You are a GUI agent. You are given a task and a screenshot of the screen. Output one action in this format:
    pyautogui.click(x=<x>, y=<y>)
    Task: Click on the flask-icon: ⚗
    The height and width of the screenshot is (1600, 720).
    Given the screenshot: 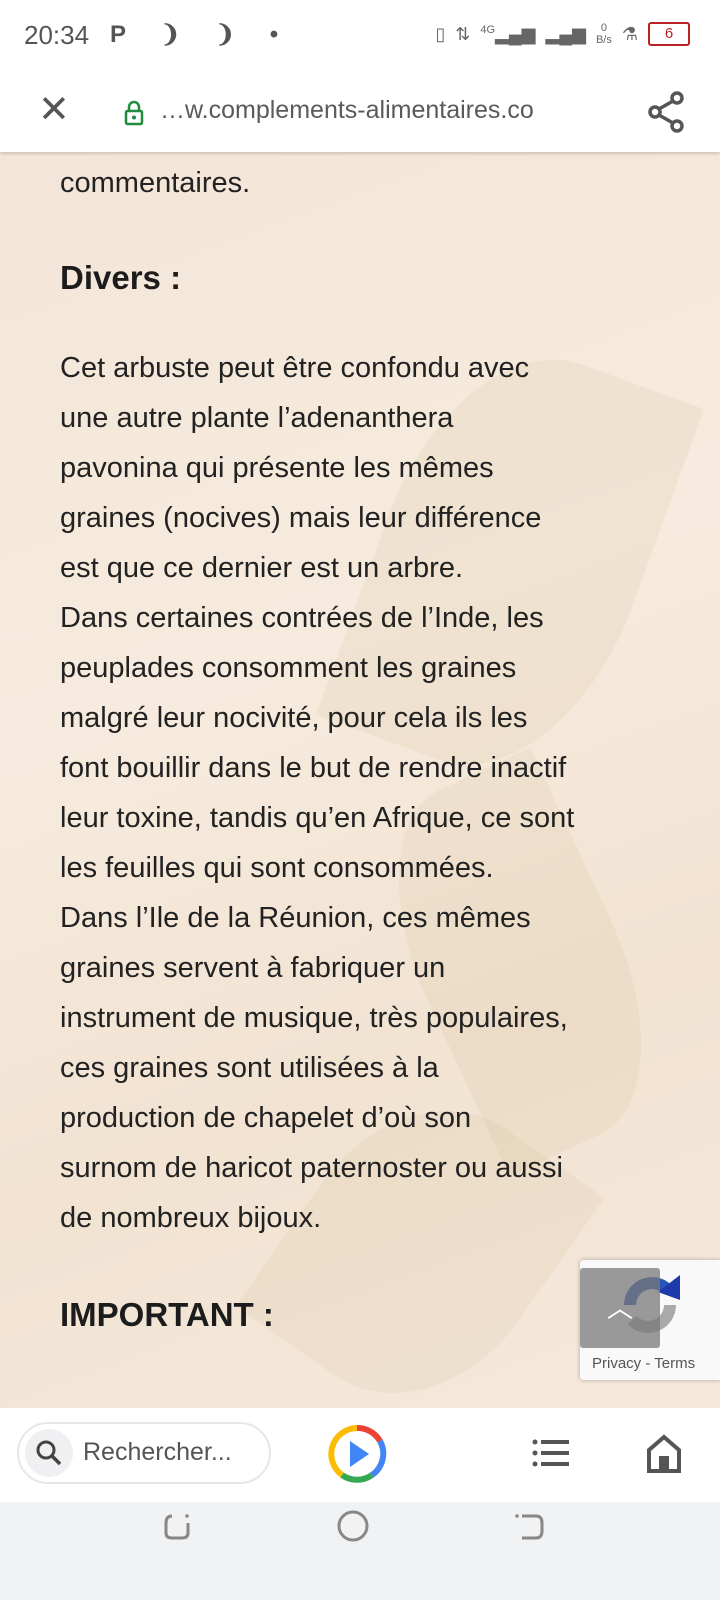 What is the action you would take?
    pyautogui.click(x=629, y=33)
    